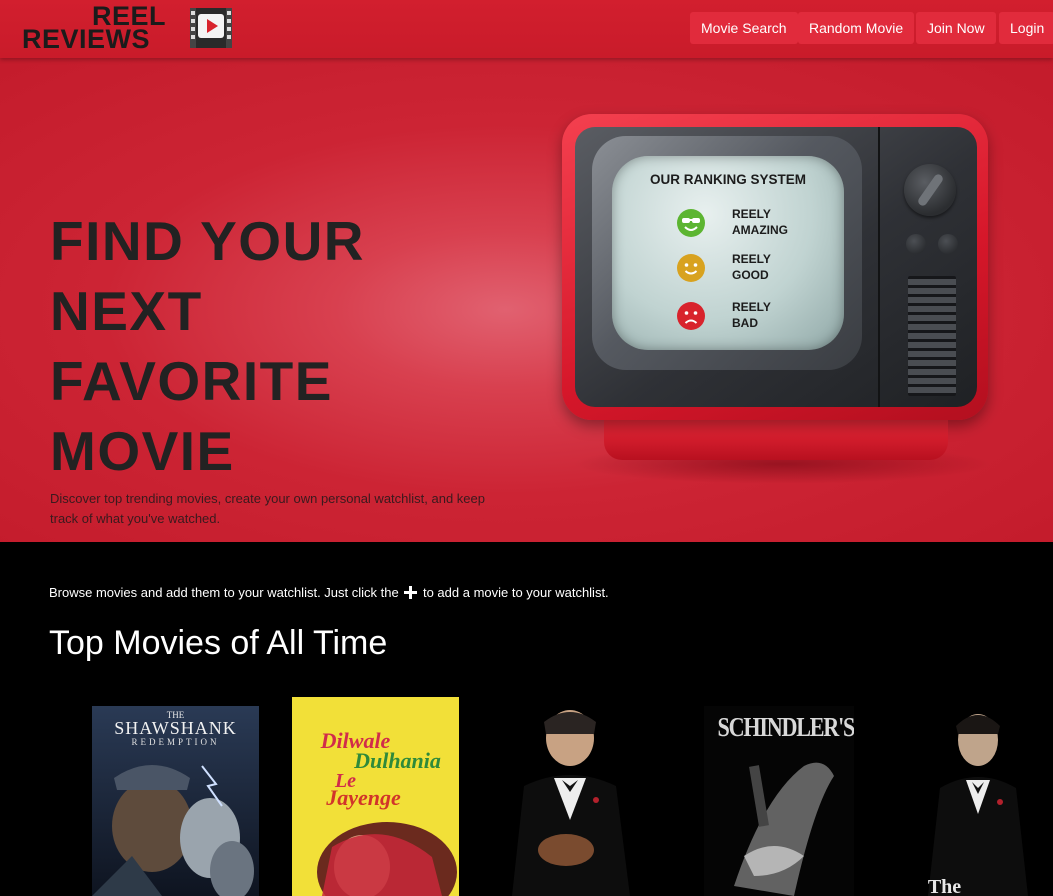 The image size is (1053, 896). I want to click on plus-icon, so click(411, 592).